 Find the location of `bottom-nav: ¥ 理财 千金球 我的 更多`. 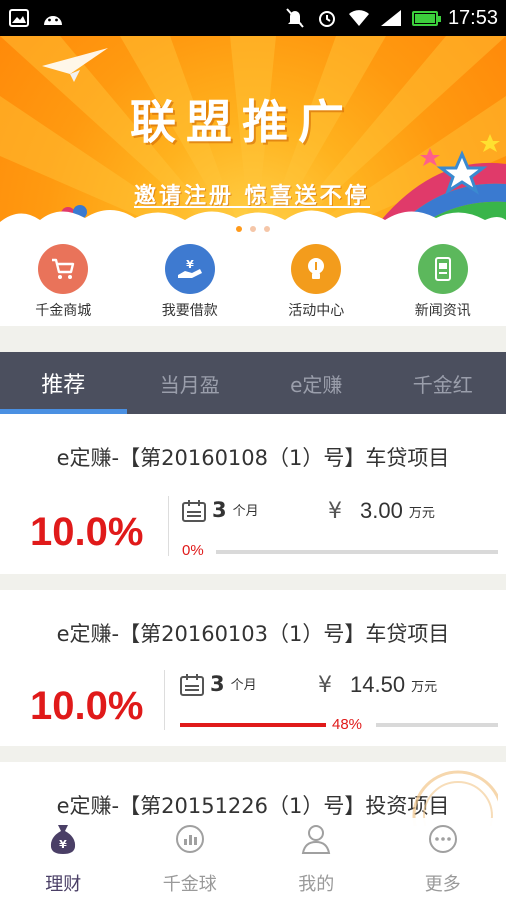

bottom-nav: ¥ 理财 千金球 我的 更多 is located at coordinates (253, 859).